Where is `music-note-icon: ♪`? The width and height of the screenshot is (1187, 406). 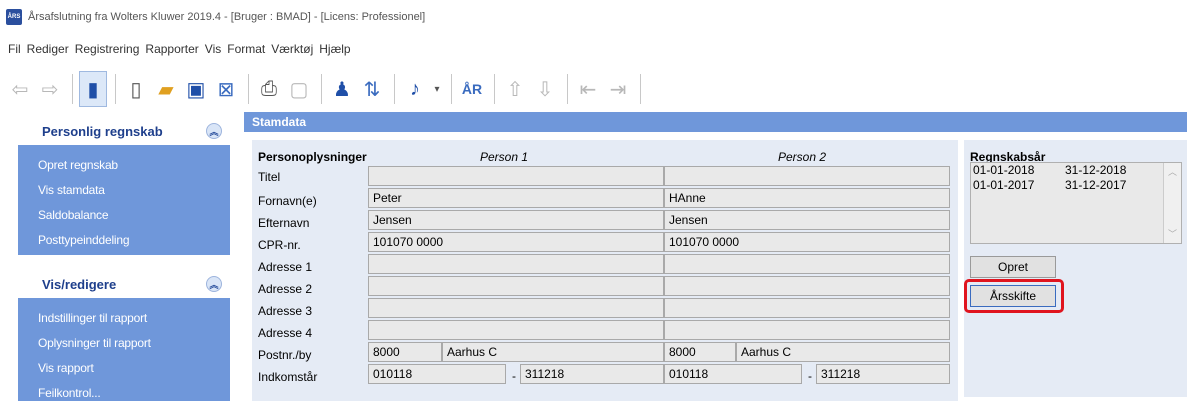
music-note-icon: ♪ is located at coordinates (415, 89).